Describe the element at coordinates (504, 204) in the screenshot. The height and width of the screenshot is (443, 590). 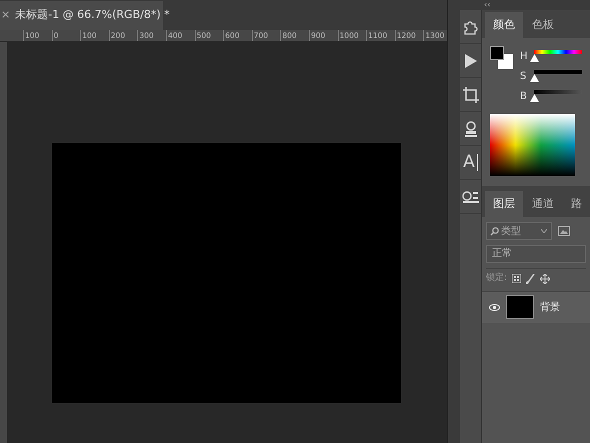
I see `panel-tab: 图层` at that location.